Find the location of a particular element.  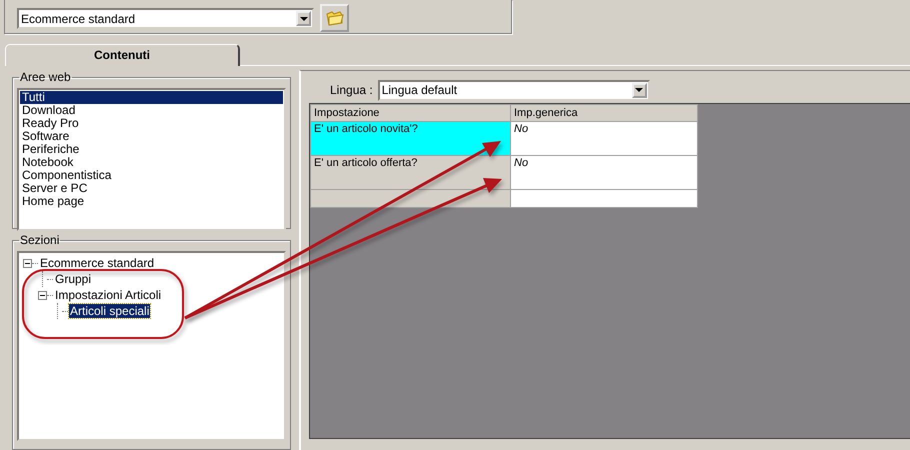

list-item: Tutti is located at coordinates (151, 97).